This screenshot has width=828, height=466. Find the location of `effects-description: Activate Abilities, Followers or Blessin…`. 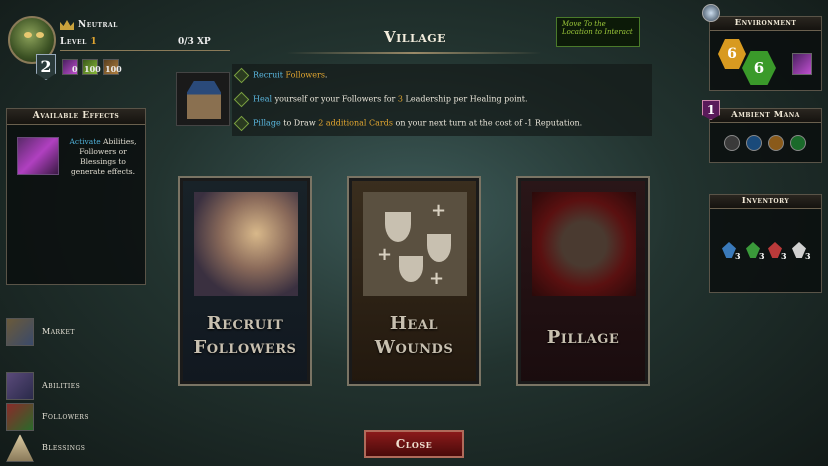

effects-description: Activate Abilities, Followers or Blessin… is located at coordinates (103, 157).